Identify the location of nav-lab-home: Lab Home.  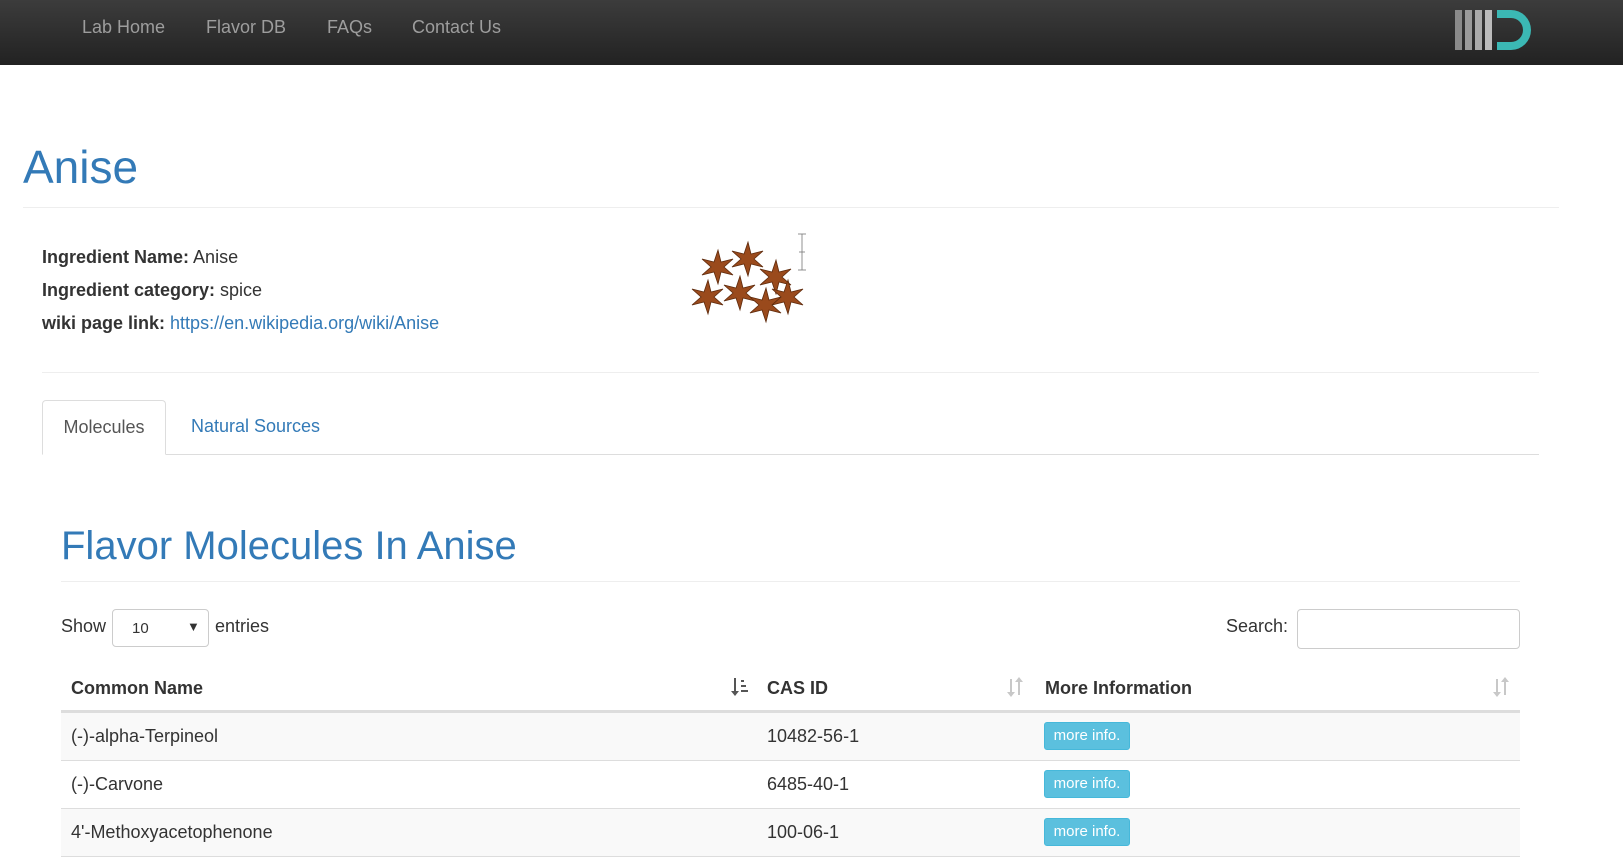
(123, 27).